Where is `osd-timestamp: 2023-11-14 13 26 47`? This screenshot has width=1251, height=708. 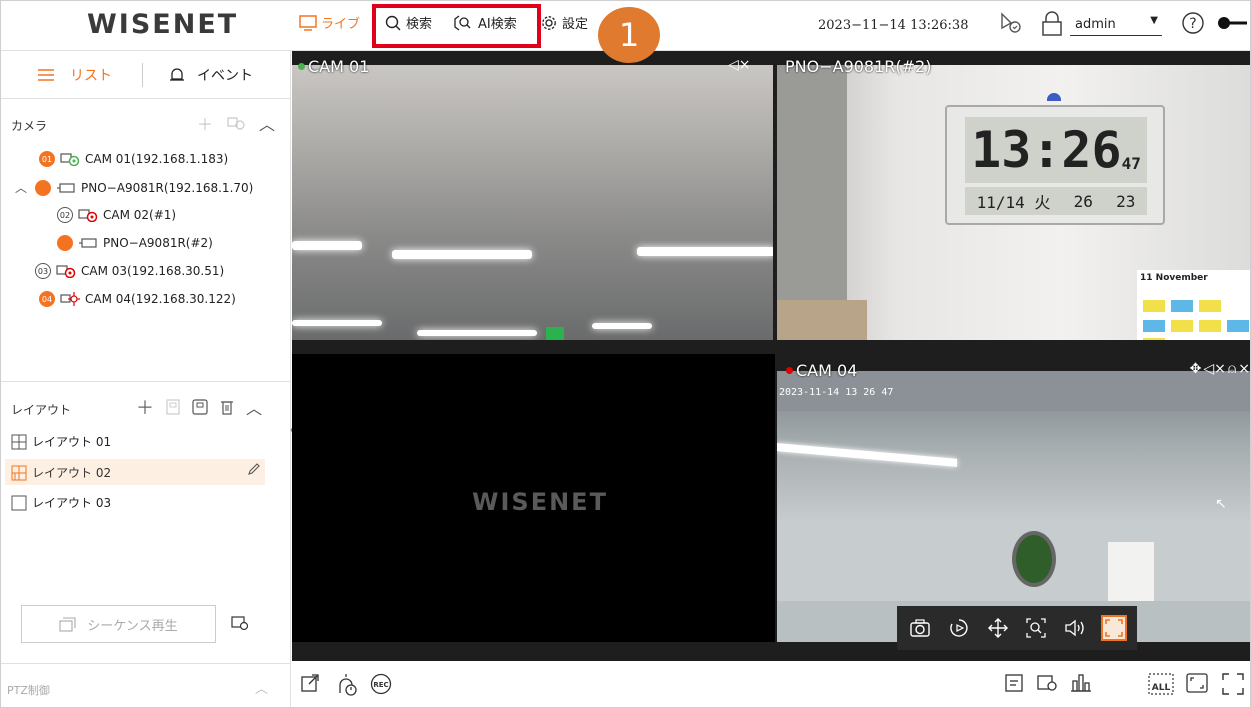
osd-timestamp: 2023-11-14 13 26 47 is located at coordinates (836, 392).